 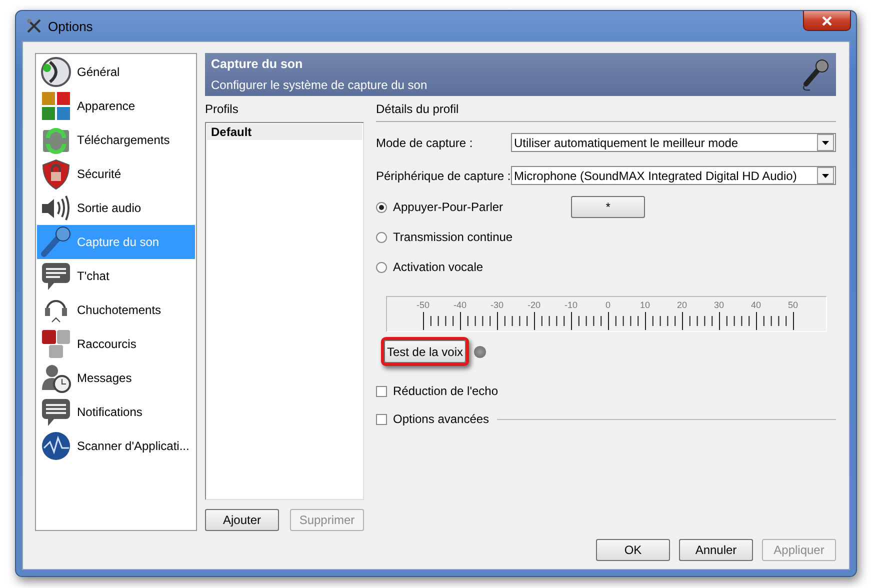 What do you see at coordinates (116, 276) in the screenshot?
I see `sidebar-item: T'chat` at bounding box center [116, 276].